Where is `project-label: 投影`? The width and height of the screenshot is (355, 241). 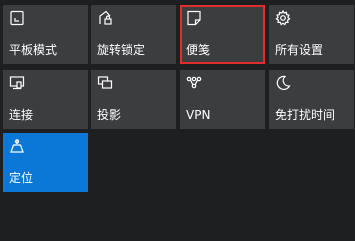 project-label: 投影 is located at coordinates (109, 115).